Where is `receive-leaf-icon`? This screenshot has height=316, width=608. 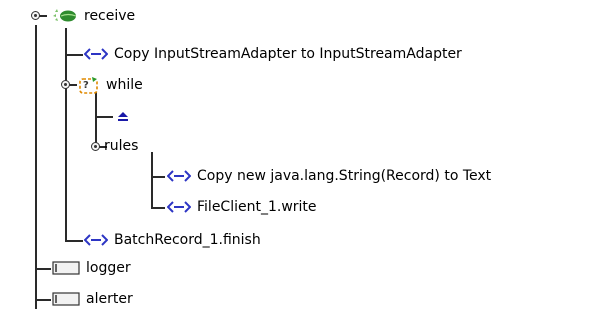 receive-leaf-icon is located at coordinates (65, 16).